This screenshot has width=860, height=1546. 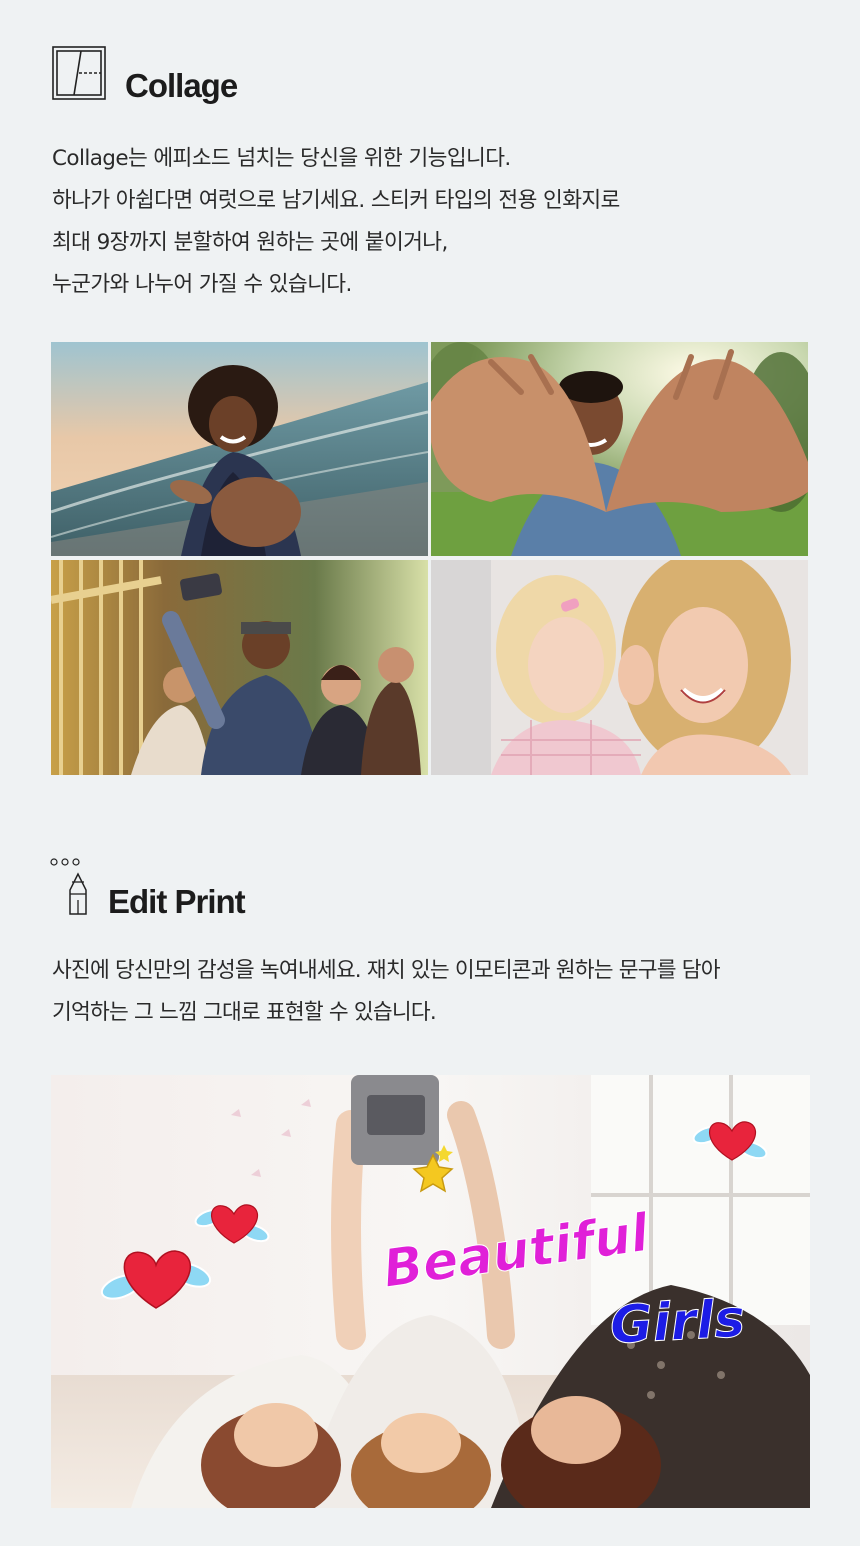 I want to click on sticker-text-girls: Girls, so click(x=678, y=1322).